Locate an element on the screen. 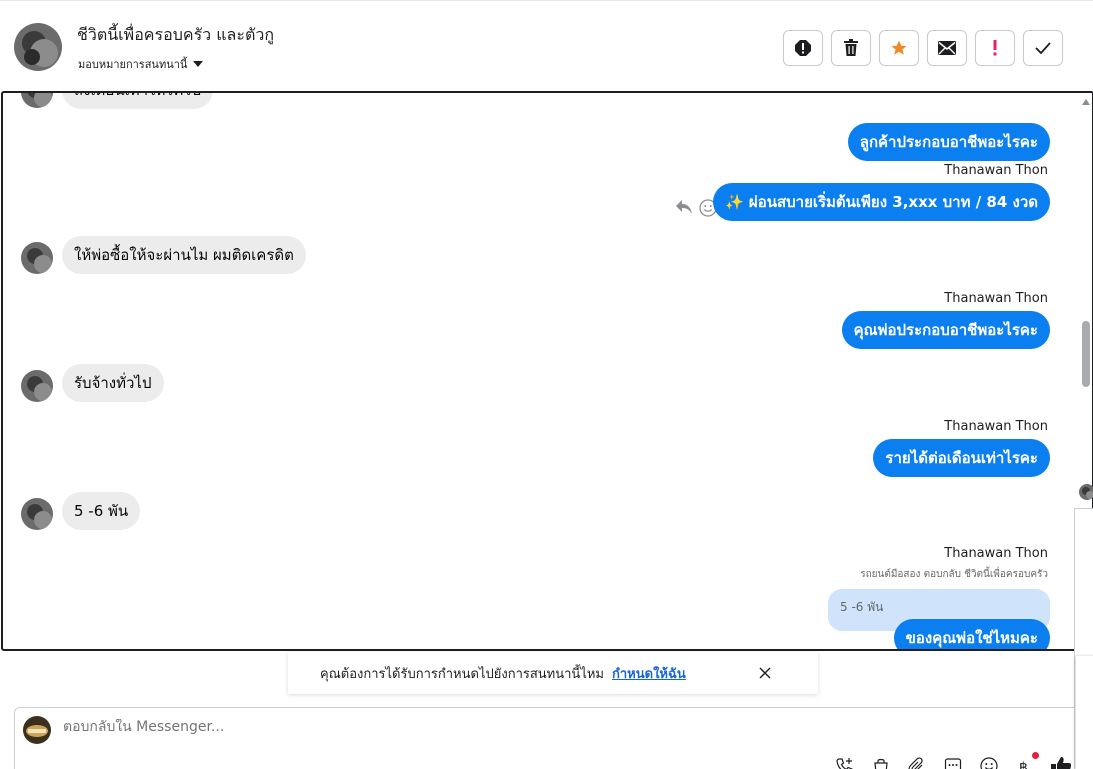 The height and width of the screenshot is (769, 1093). outgoing-message: ลูกค้าประกอบอาชีพอะไรคะ is located at coordinates (948, 142).